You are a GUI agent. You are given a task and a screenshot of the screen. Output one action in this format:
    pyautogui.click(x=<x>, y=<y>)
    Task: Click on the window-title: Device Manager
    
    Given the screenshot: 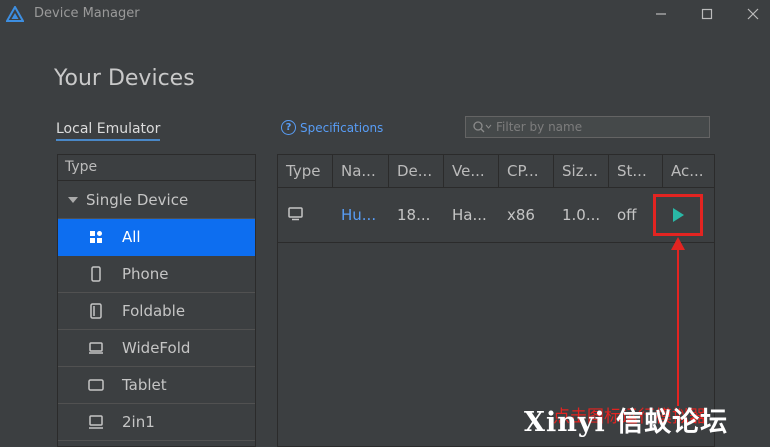 What is the action you would take?
    pyautogui.click(x=87, y=13)
    